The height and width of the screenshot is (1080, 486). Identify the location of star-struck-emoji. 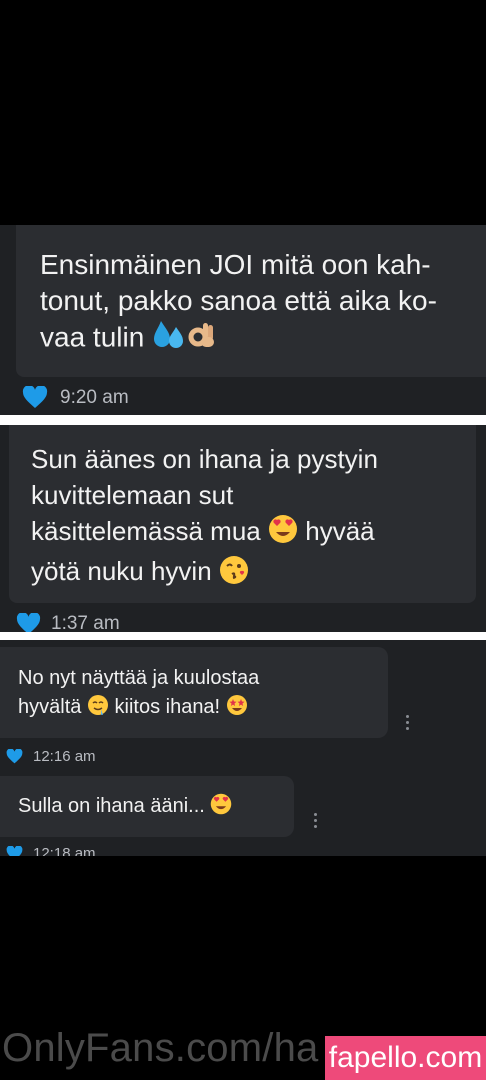
(237, 709).